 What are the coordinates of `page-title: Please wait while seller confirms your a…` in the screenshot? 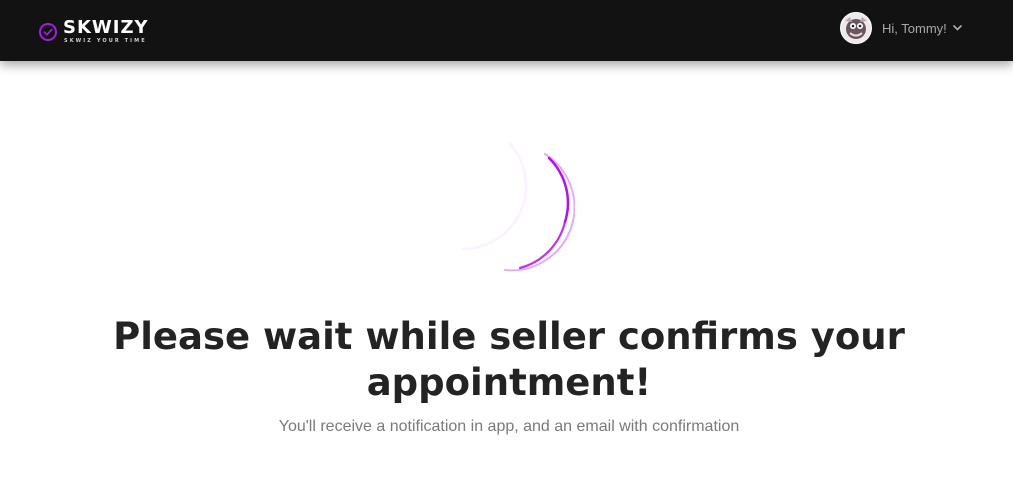 It's located at (509, 359).